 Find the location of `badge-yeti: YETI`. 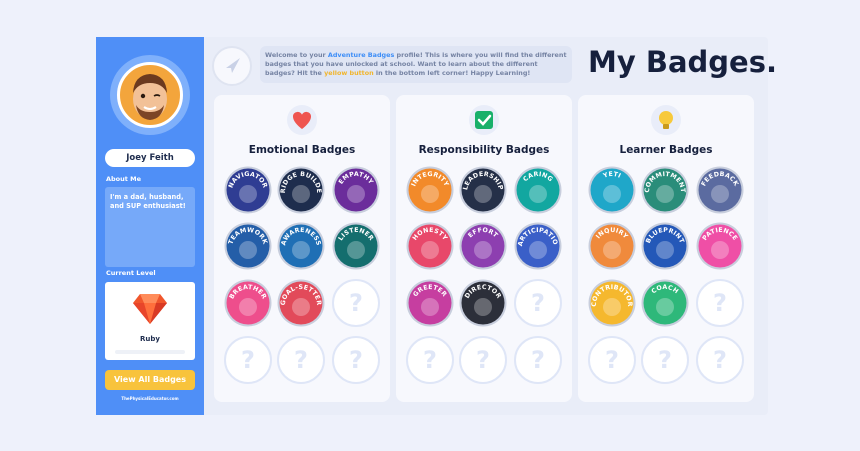

badge-yeti: YETI is located at coordinates (612, 190).